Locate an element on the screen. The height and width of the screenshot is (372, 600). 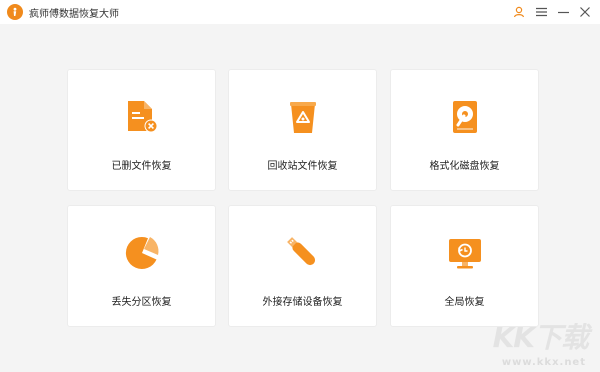
recycle-bin-icon is located at coordinates (303, 117).